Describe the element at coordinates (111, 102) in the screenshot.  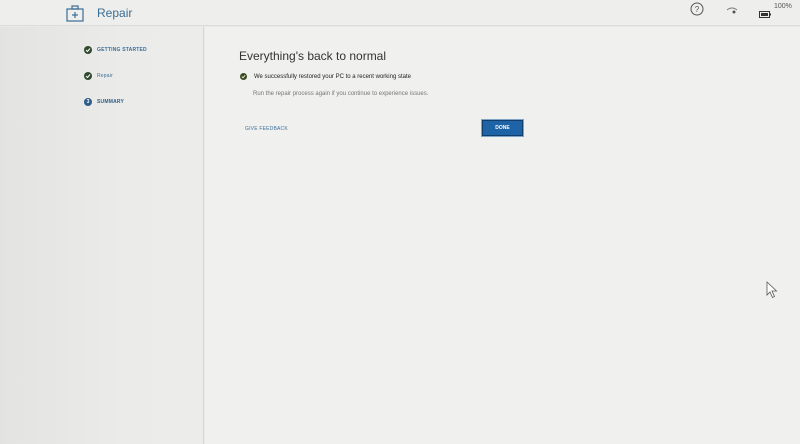
I see `step-label: SUMMARY` at that location.